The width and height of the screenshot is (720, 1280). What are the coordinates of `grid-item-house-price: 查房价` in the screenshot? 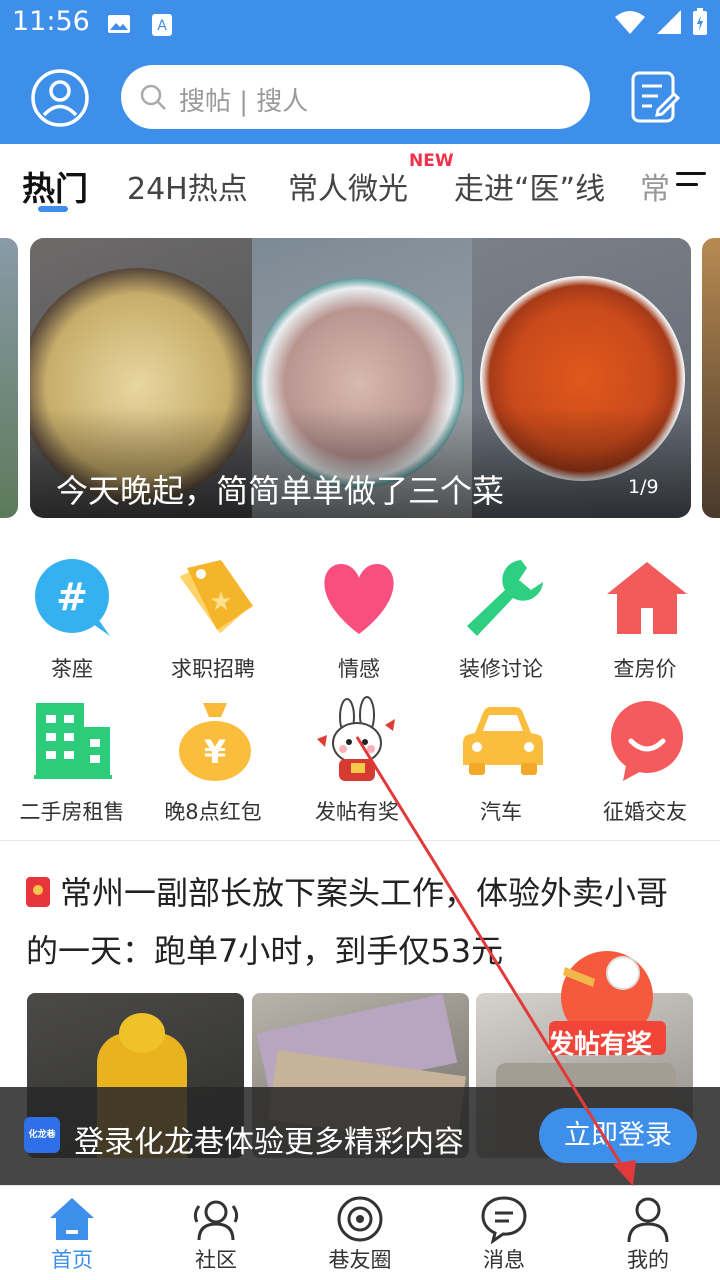 It's located at (645, 617).